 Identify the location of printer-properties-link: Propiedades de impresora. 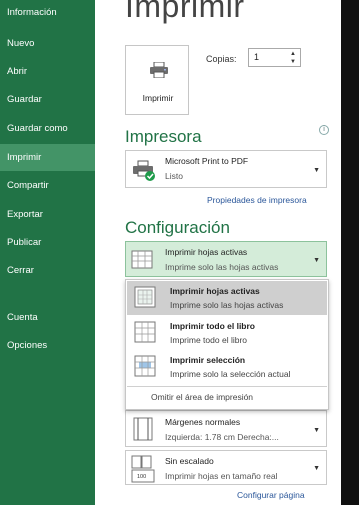
(257, 200).